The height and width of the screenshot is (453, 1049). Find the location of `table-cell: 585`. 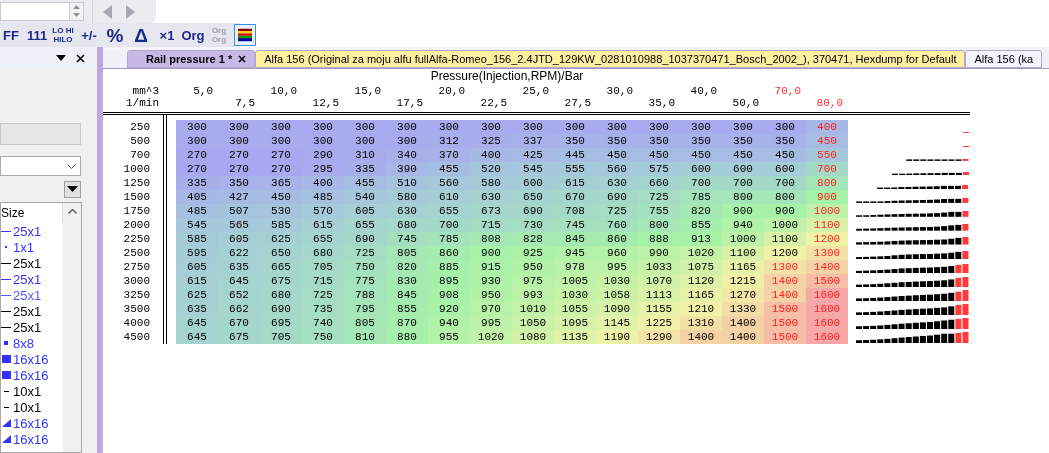

table-cell: 585 is located at coordinates (281, 225).